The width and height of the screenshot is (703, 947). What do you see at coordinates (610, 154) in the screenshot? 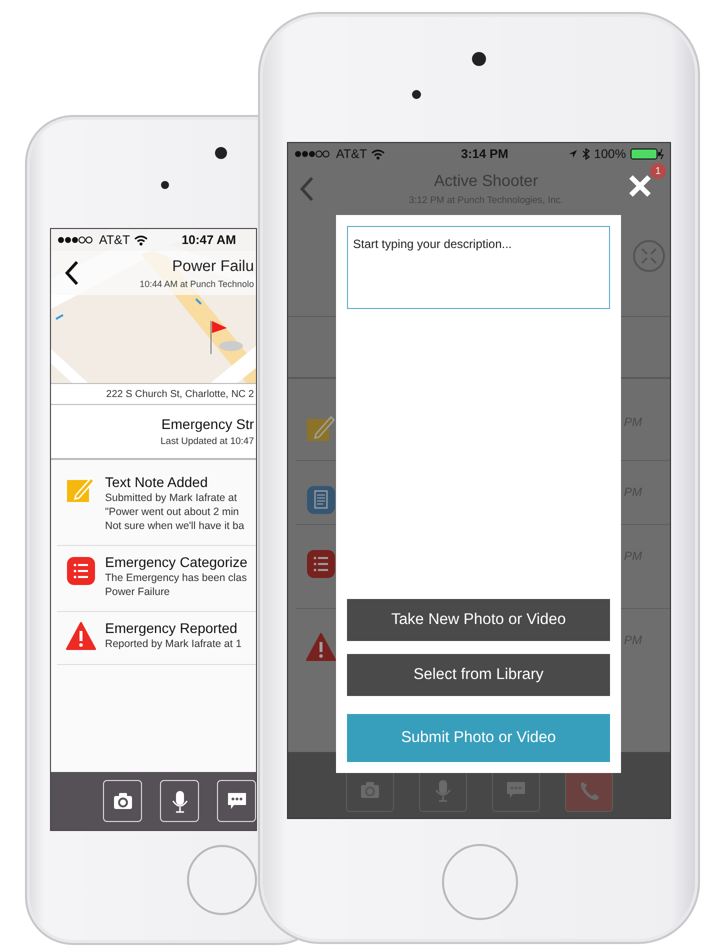
I see `battery-percent: 100%` at bounding box center [610, 154].